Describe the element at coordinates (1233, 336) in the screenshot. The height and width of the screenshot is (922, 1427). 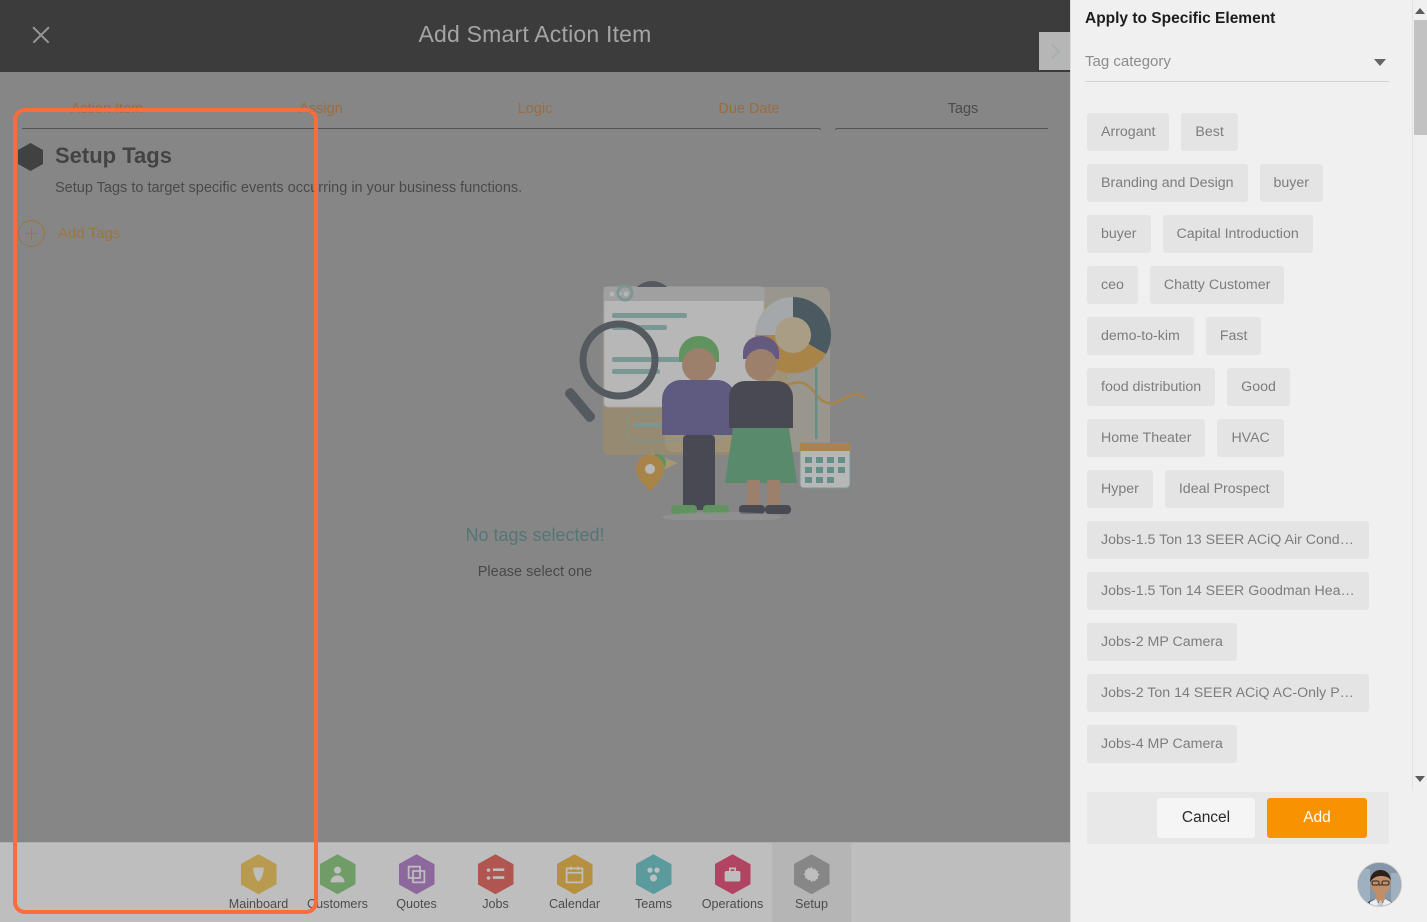
I see `tag-chip: Fast` at that location.